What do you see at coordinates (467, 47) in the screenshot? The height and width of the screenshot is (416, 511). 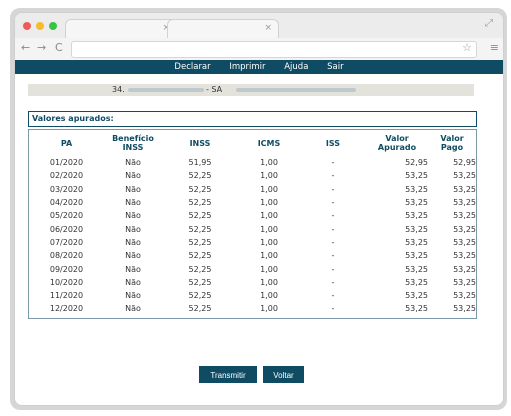 I see `bookmark-star-icon: ☆` at bounding box center [467, 47].